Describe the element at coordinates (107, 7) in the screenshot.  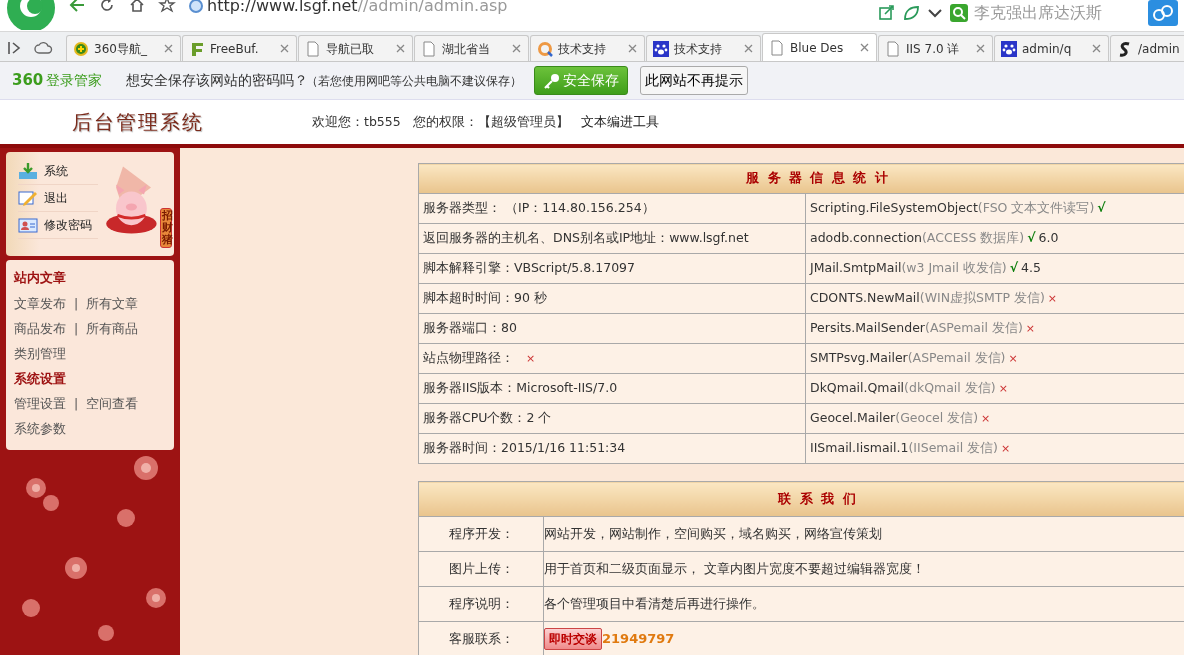
I see `refresh-icon` at that location.